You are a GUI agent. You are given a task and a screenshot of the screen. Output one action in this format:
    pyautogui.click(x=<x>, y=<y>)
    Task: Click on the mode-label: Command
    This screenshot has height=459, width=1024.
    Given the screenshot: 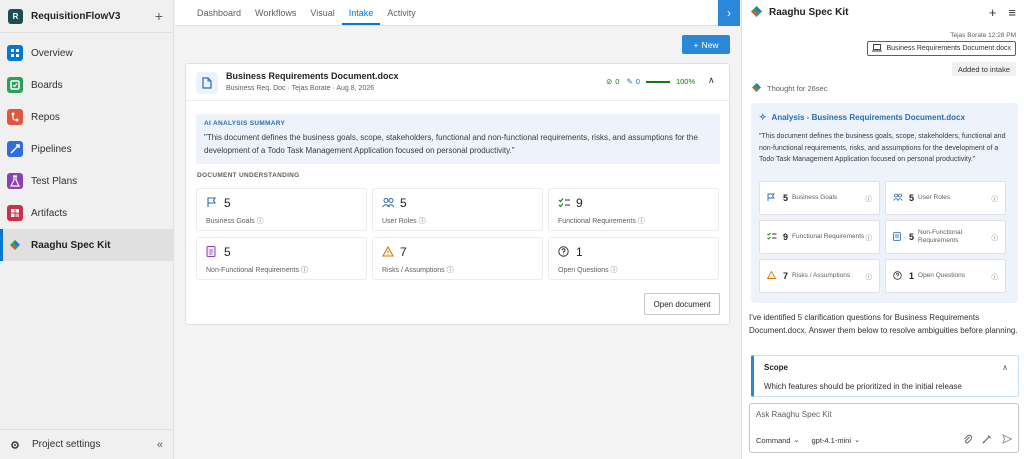 What is the action you would take?
    pyautogui.click(x=773, y=440)
    